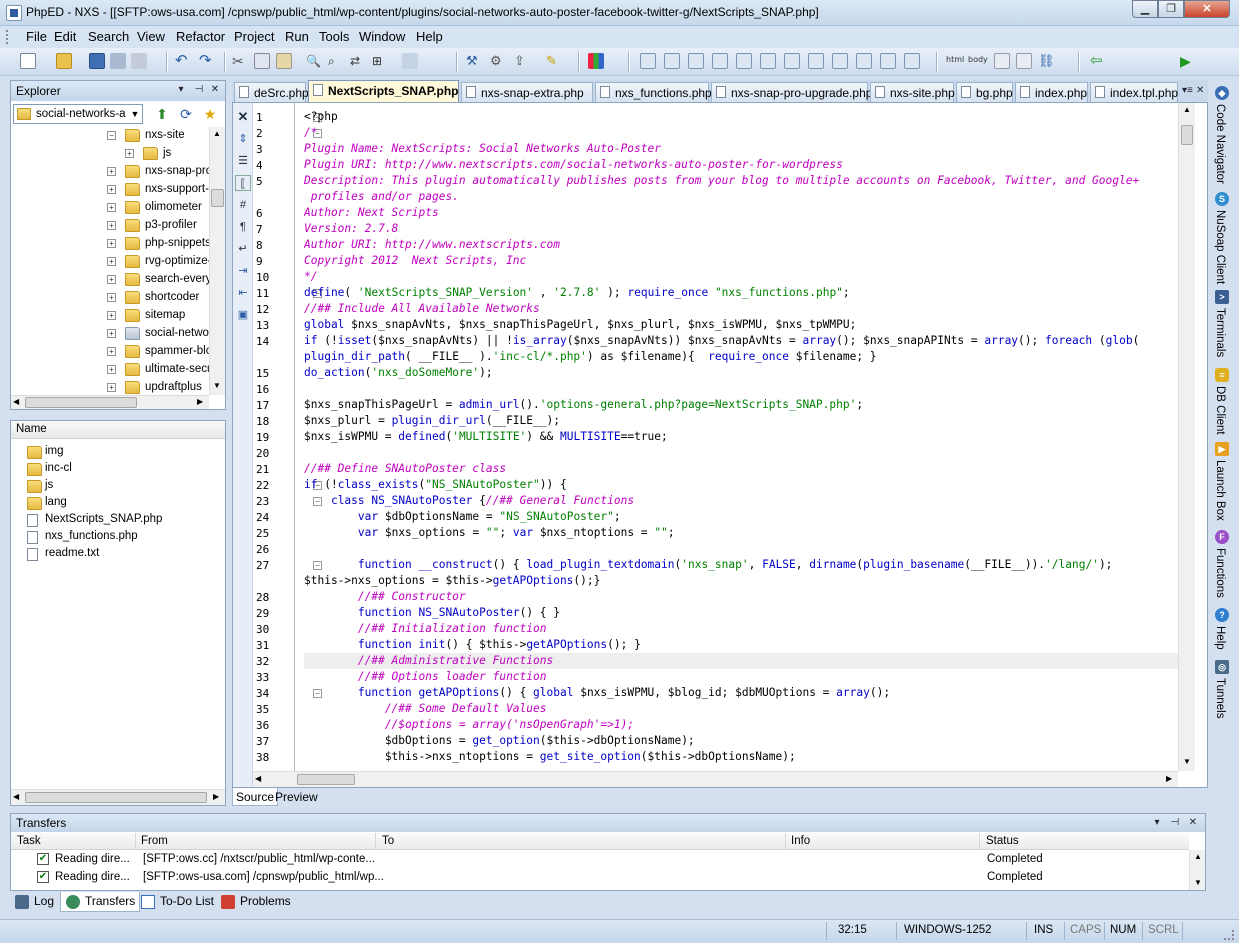  Describe the element at coordinates (527, 92) in the screenshot. I see `tab-nxs-snap-extra: nxs-snap-extra.php` at that location.